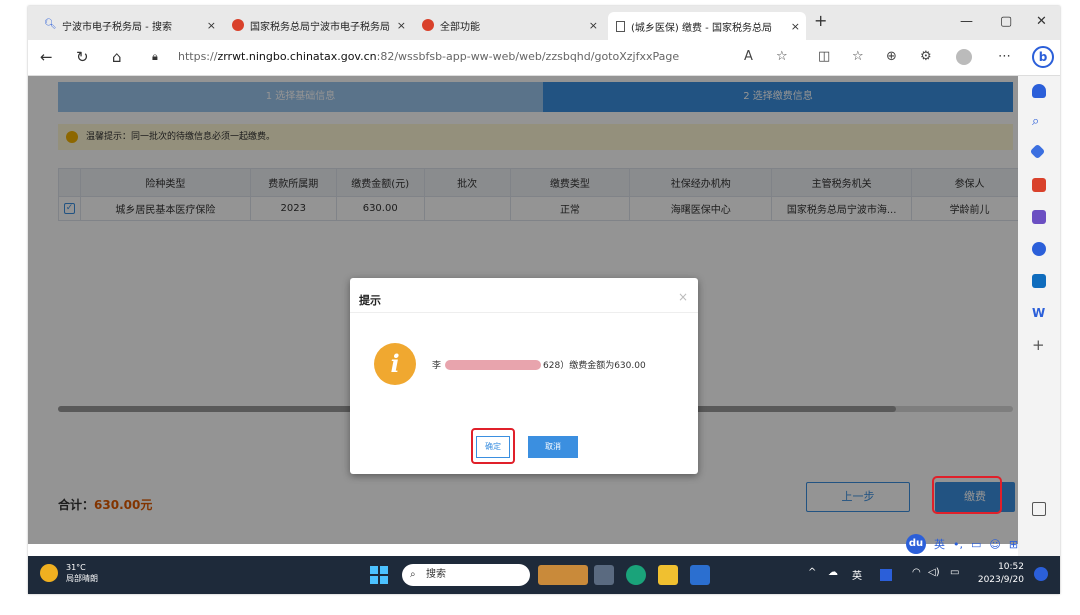  Describe the element at coordinates (636, 575) in the screenshot. I see `edge-icon` at that location.